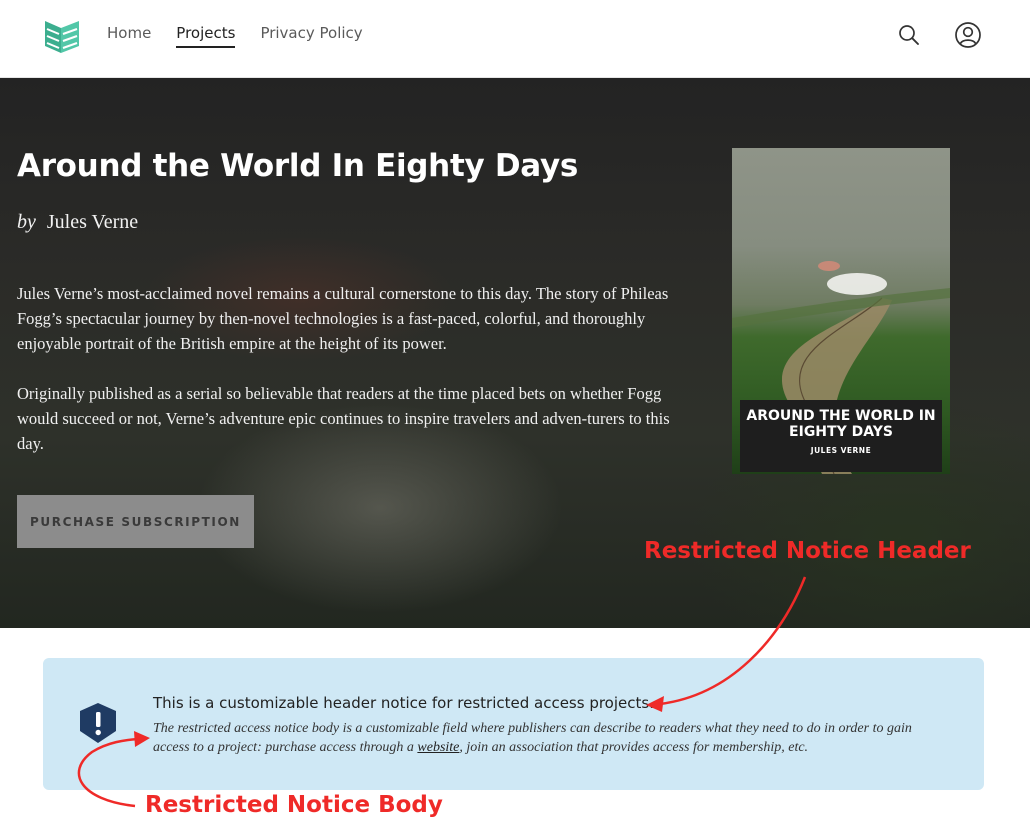 Image resolution: width=1030 pixels, height=836 pixels. I want to click on notice-website-link: website, so click(438, 747).